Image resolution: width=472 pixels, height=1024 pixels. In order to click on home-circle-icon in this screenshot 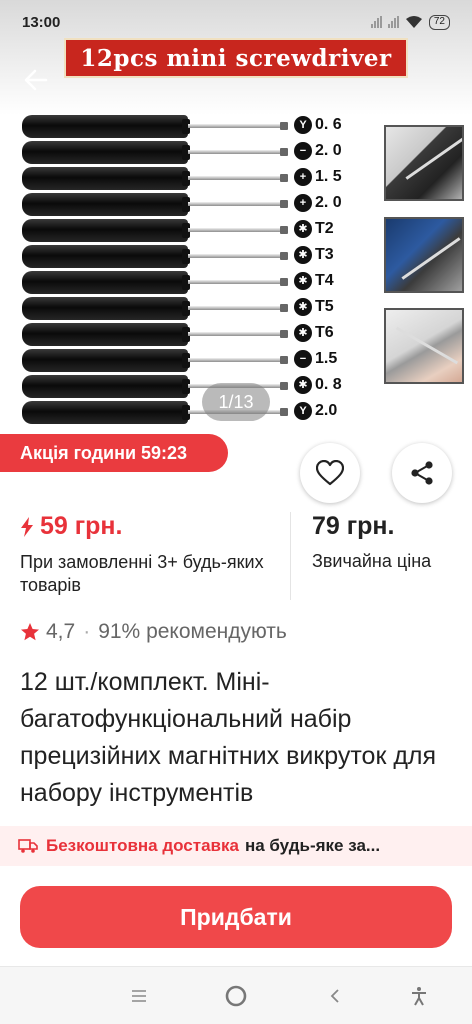, I will do `click(236, 996)`.